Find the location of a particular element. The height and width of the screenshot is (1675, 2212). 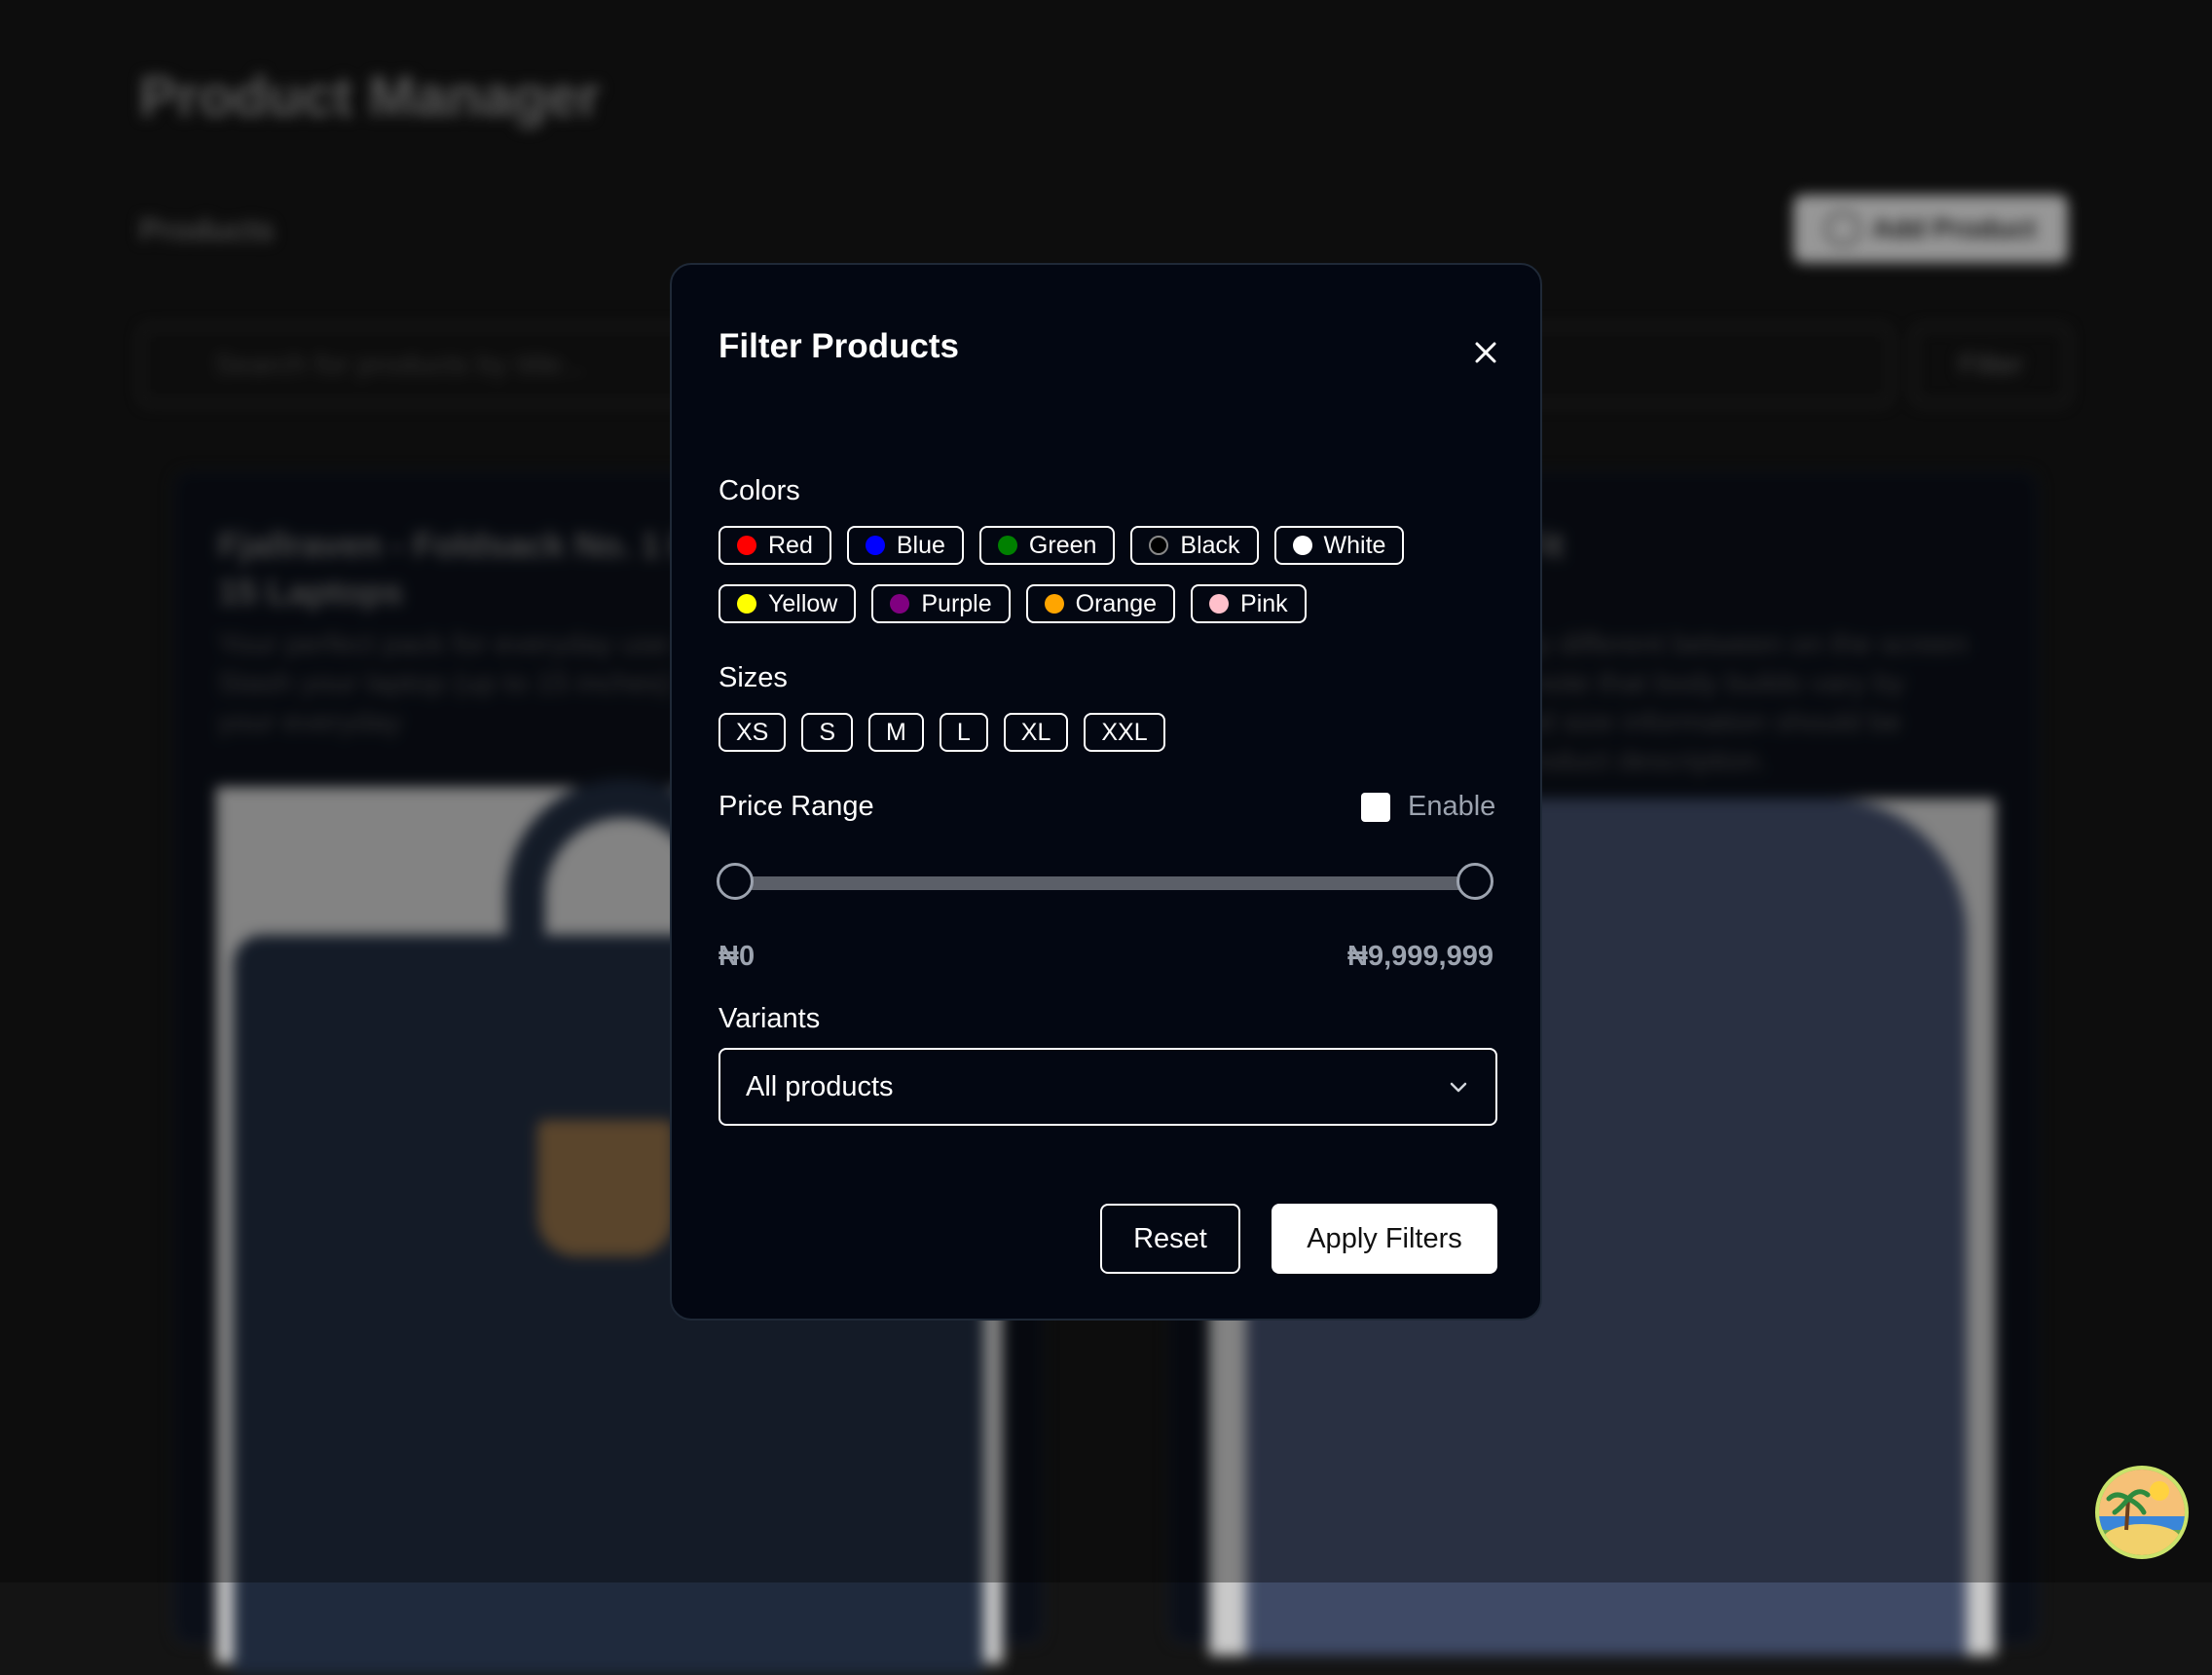

color-label: Green is located at coordinates (1062, 545).